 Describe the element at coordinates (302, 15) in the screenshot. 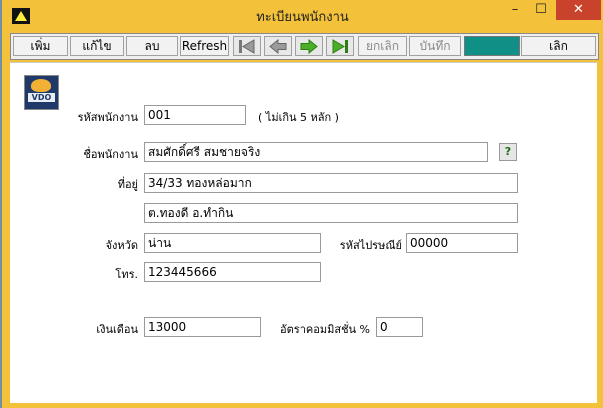

I see `title-bar: ทะเบียนพนักงาน – ☐ ✕` at that location.